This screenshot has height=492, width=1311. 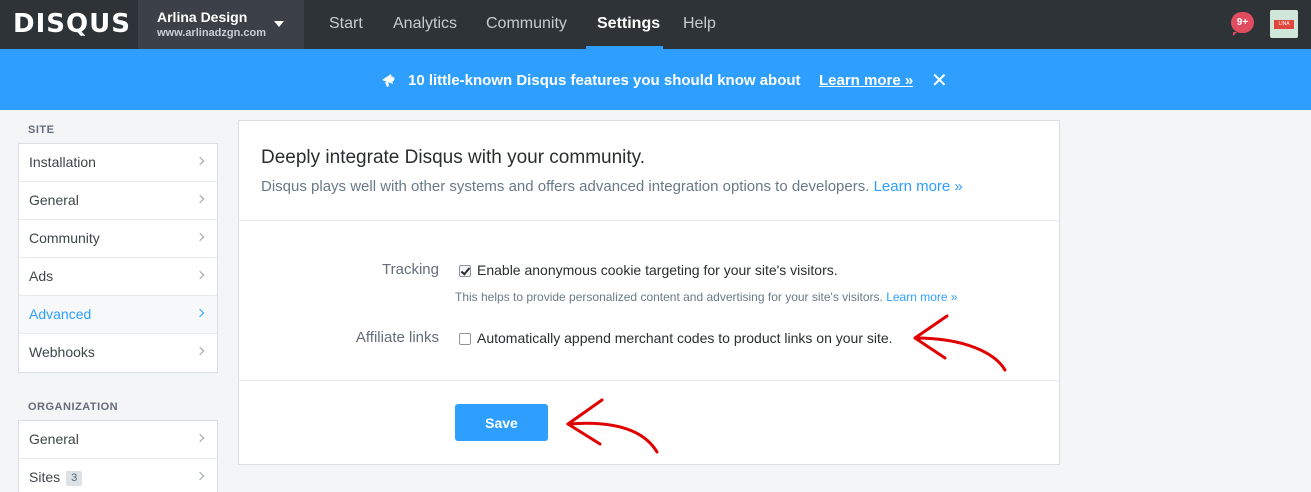 What do you see at coordinates (425, 24) in the screenshot?
I see `nav-analytics: Analytics` at bounding box center [425, 24].